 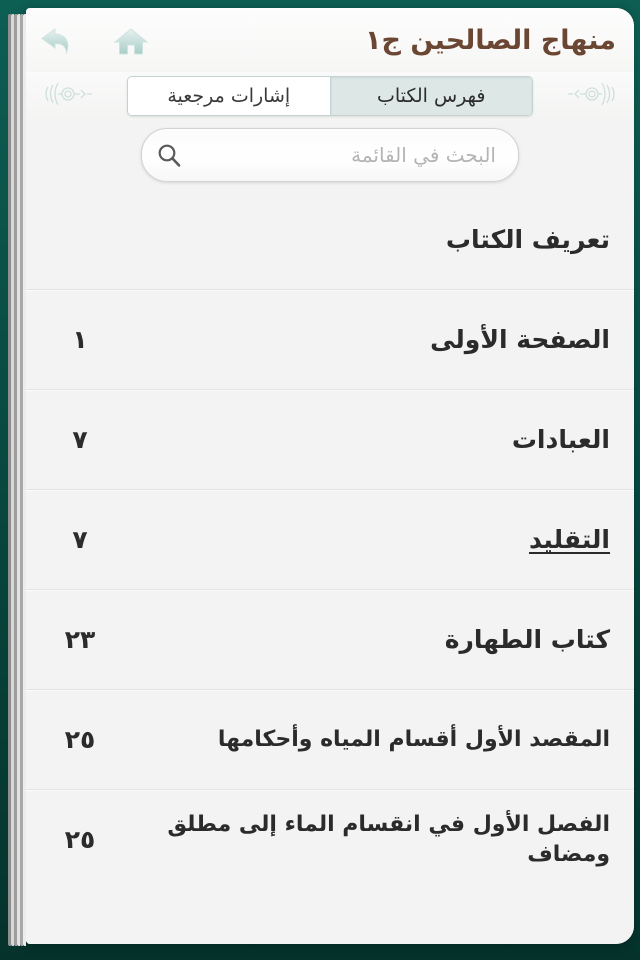 What do you see at coordinates (569, 539) in the screenshot?
I see `toc-row-title: التقليد` at bounding box center [569, 539].